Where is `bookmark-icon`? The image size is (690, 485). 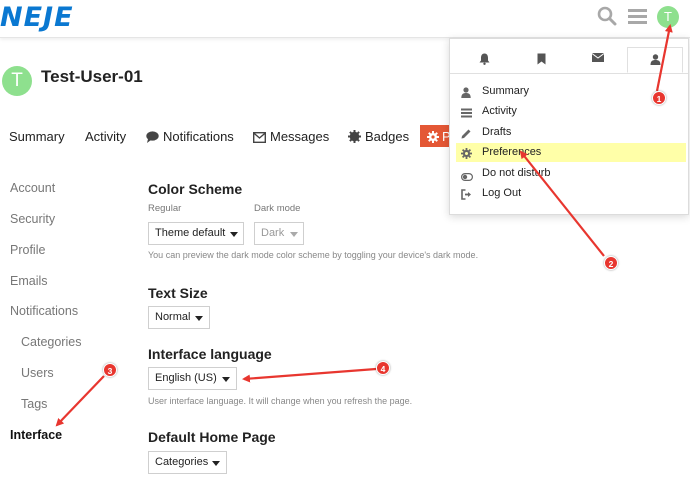
bookmark-icon is located at coordinates (541, 60).